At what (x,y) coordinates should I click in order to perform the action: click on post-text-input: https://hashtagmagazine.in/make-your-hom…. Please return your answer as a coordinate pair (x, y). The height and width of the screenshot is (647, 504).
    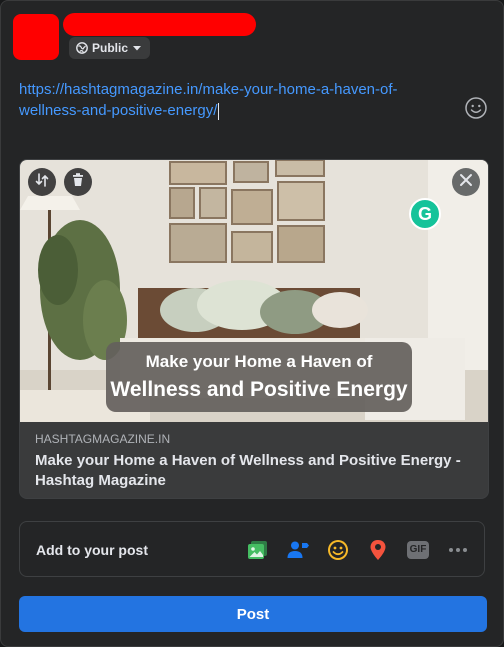
    Looking at the image, I should click on (239, 100).